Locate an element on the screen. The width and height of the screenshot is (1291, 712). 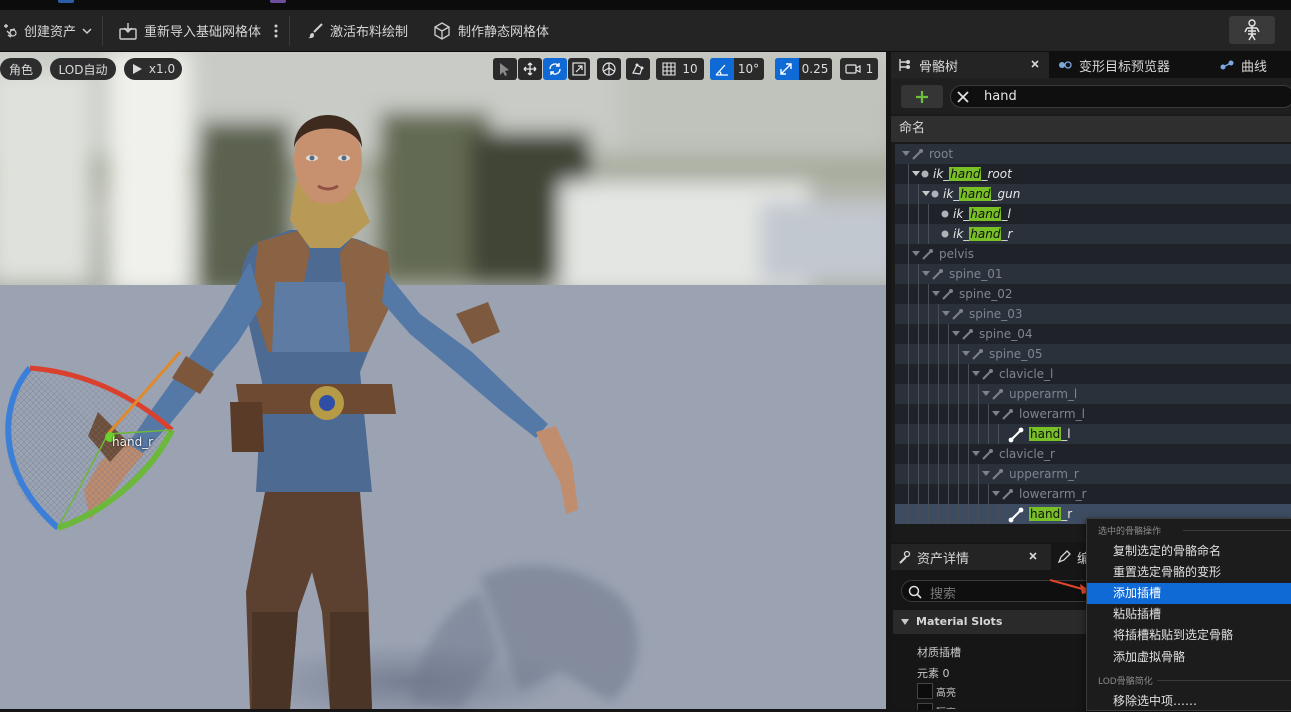
close-icon is located at coordinates (1033, 556).